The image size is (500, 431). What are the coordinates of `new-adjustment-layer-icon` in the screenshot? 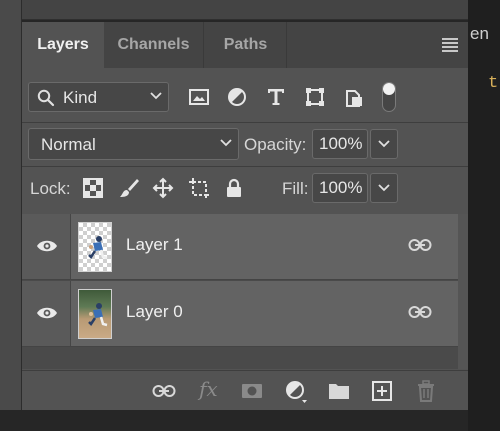 It's located at (296, 391).